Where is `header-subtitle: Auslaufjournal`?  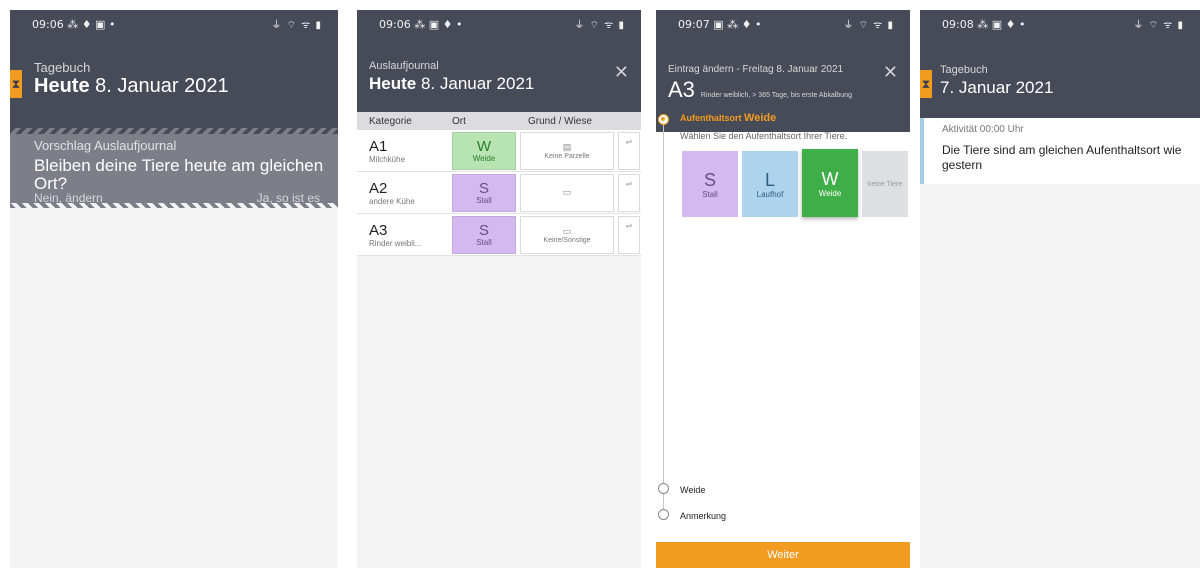 header-subtitle: Auslaufjournal is located at coordinates (404, 66).